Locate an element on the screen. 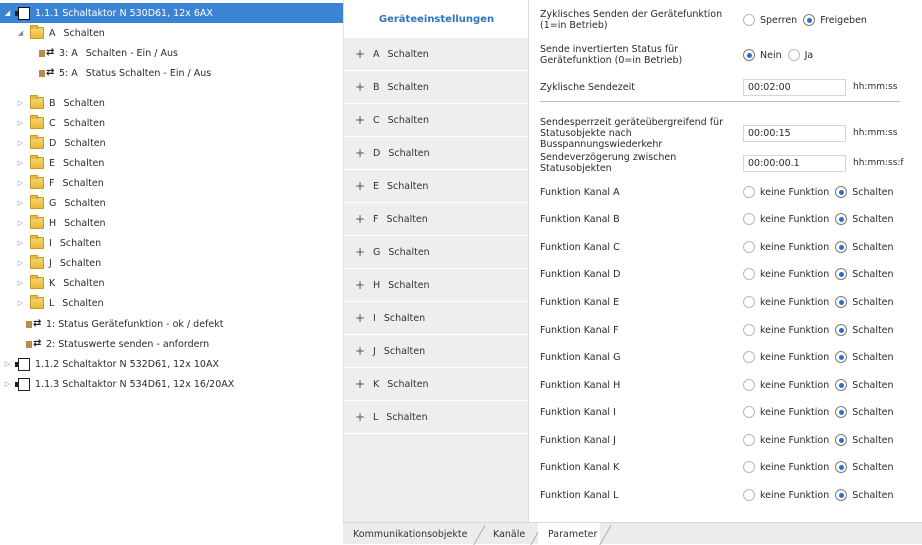  radio-option-ja: Ja is located at coordinates (800, 55).